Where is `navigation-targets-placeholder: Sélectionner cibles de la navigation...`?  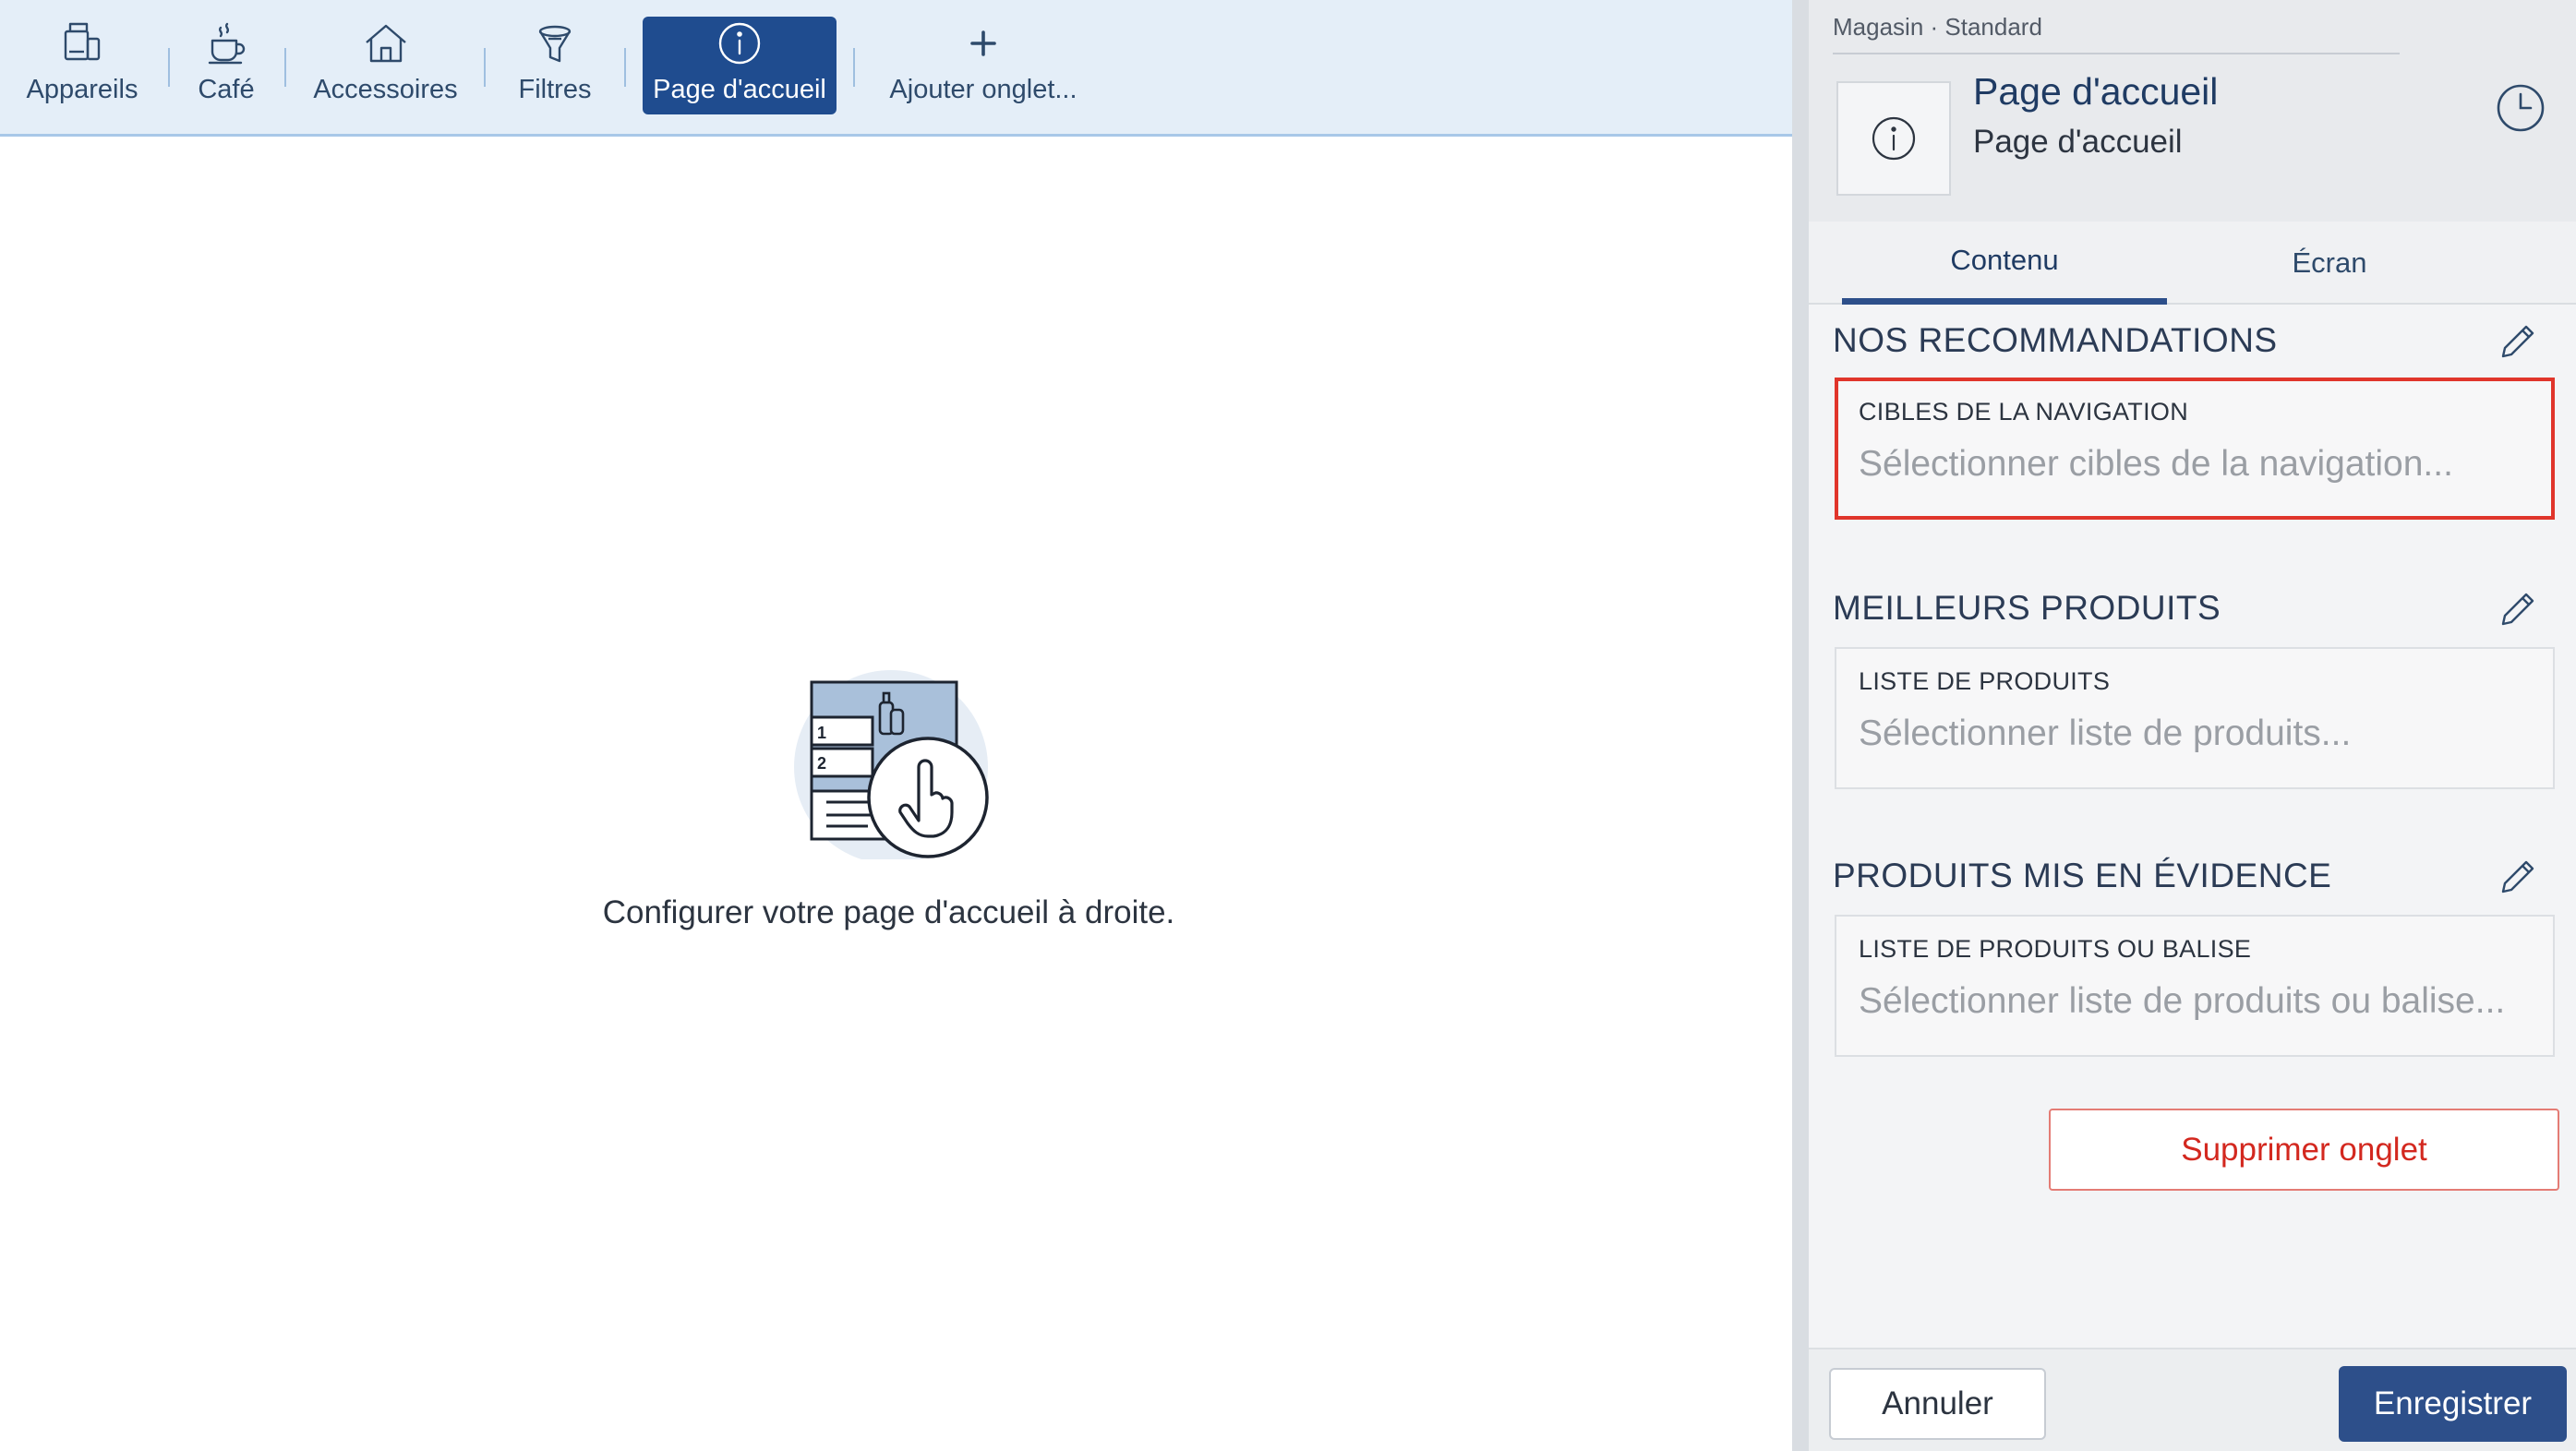
navigation-targets-placeholder: Sélectionner cibles de la navigation... is located at coordinates (2156, 464).